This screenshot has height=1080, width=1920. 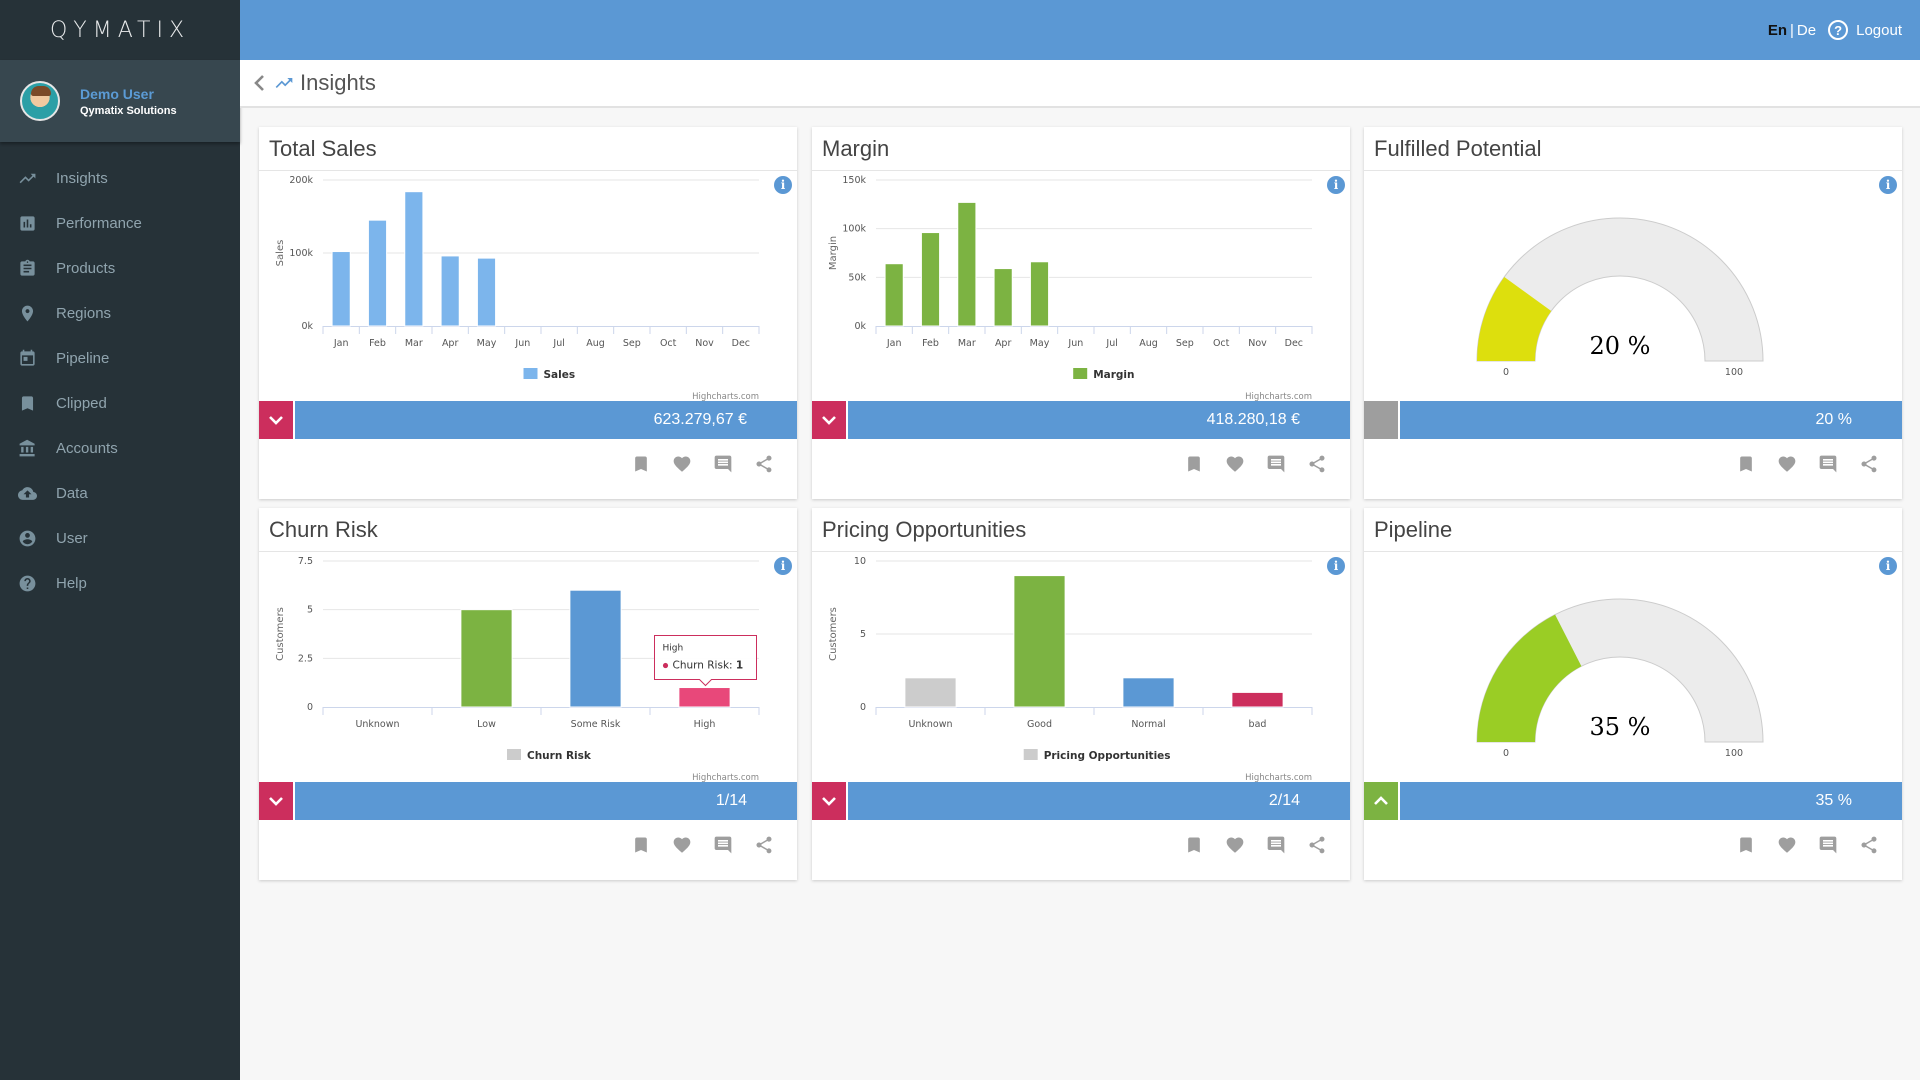 I want to click on card-actions, so click(x=1081, y=845).